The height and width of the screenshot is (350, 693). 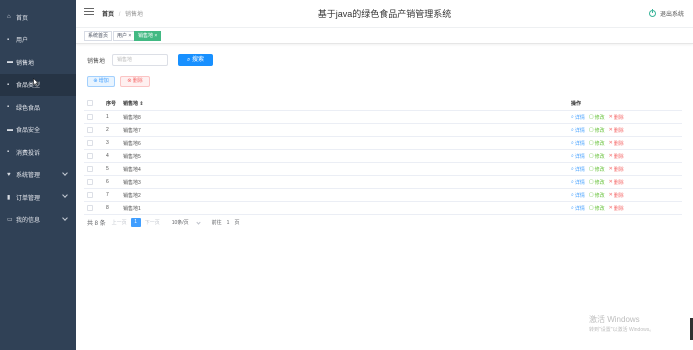 What do you see at coordinates (135, 222) in the screenshot?
I see `current-page: 1` at bounding box center [135, 222].